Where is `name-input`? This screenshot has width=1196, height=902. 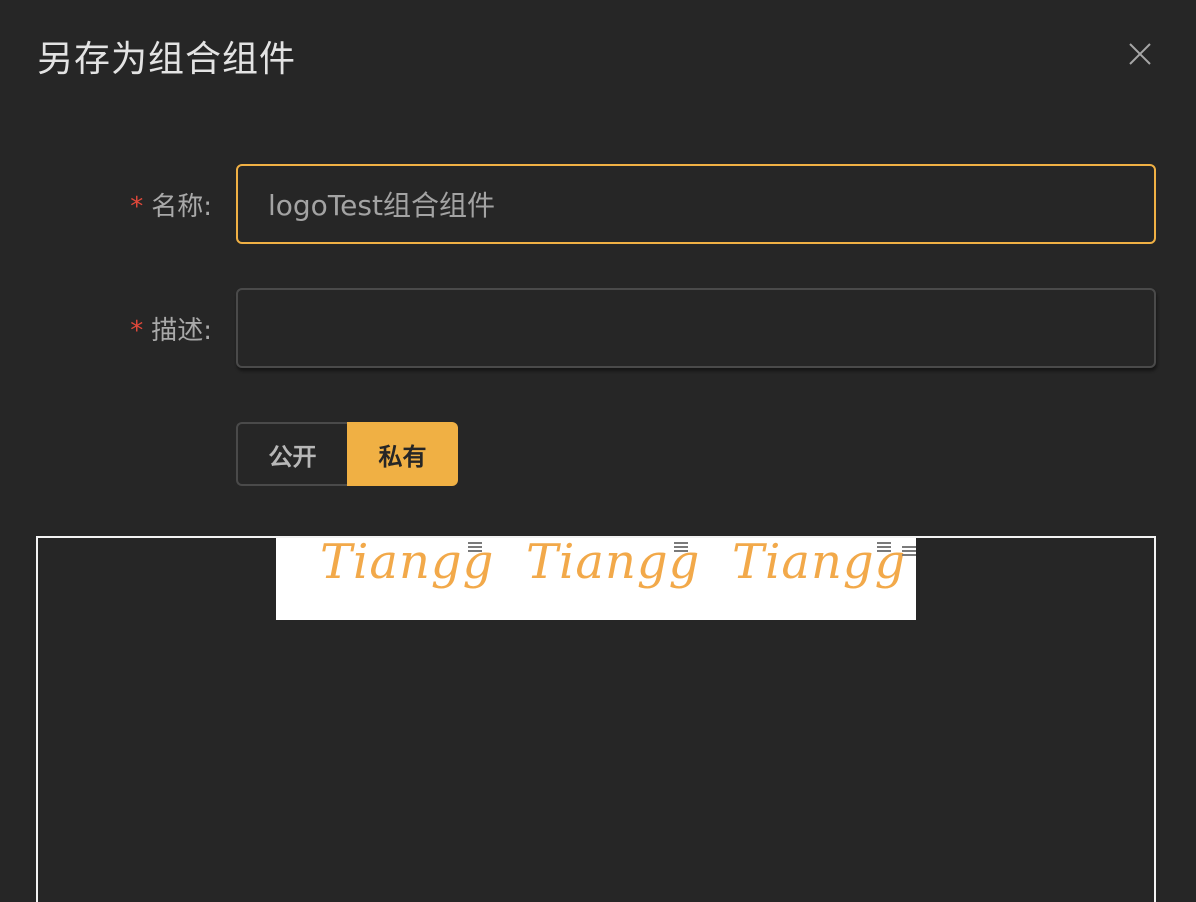
name-input is located at coordinates (696, 204).